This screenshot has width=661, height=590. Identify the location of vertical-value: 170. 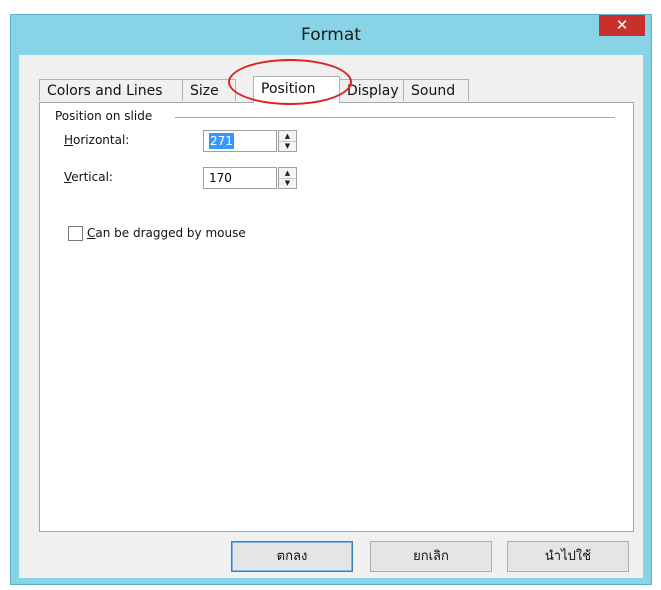
(220, 178).